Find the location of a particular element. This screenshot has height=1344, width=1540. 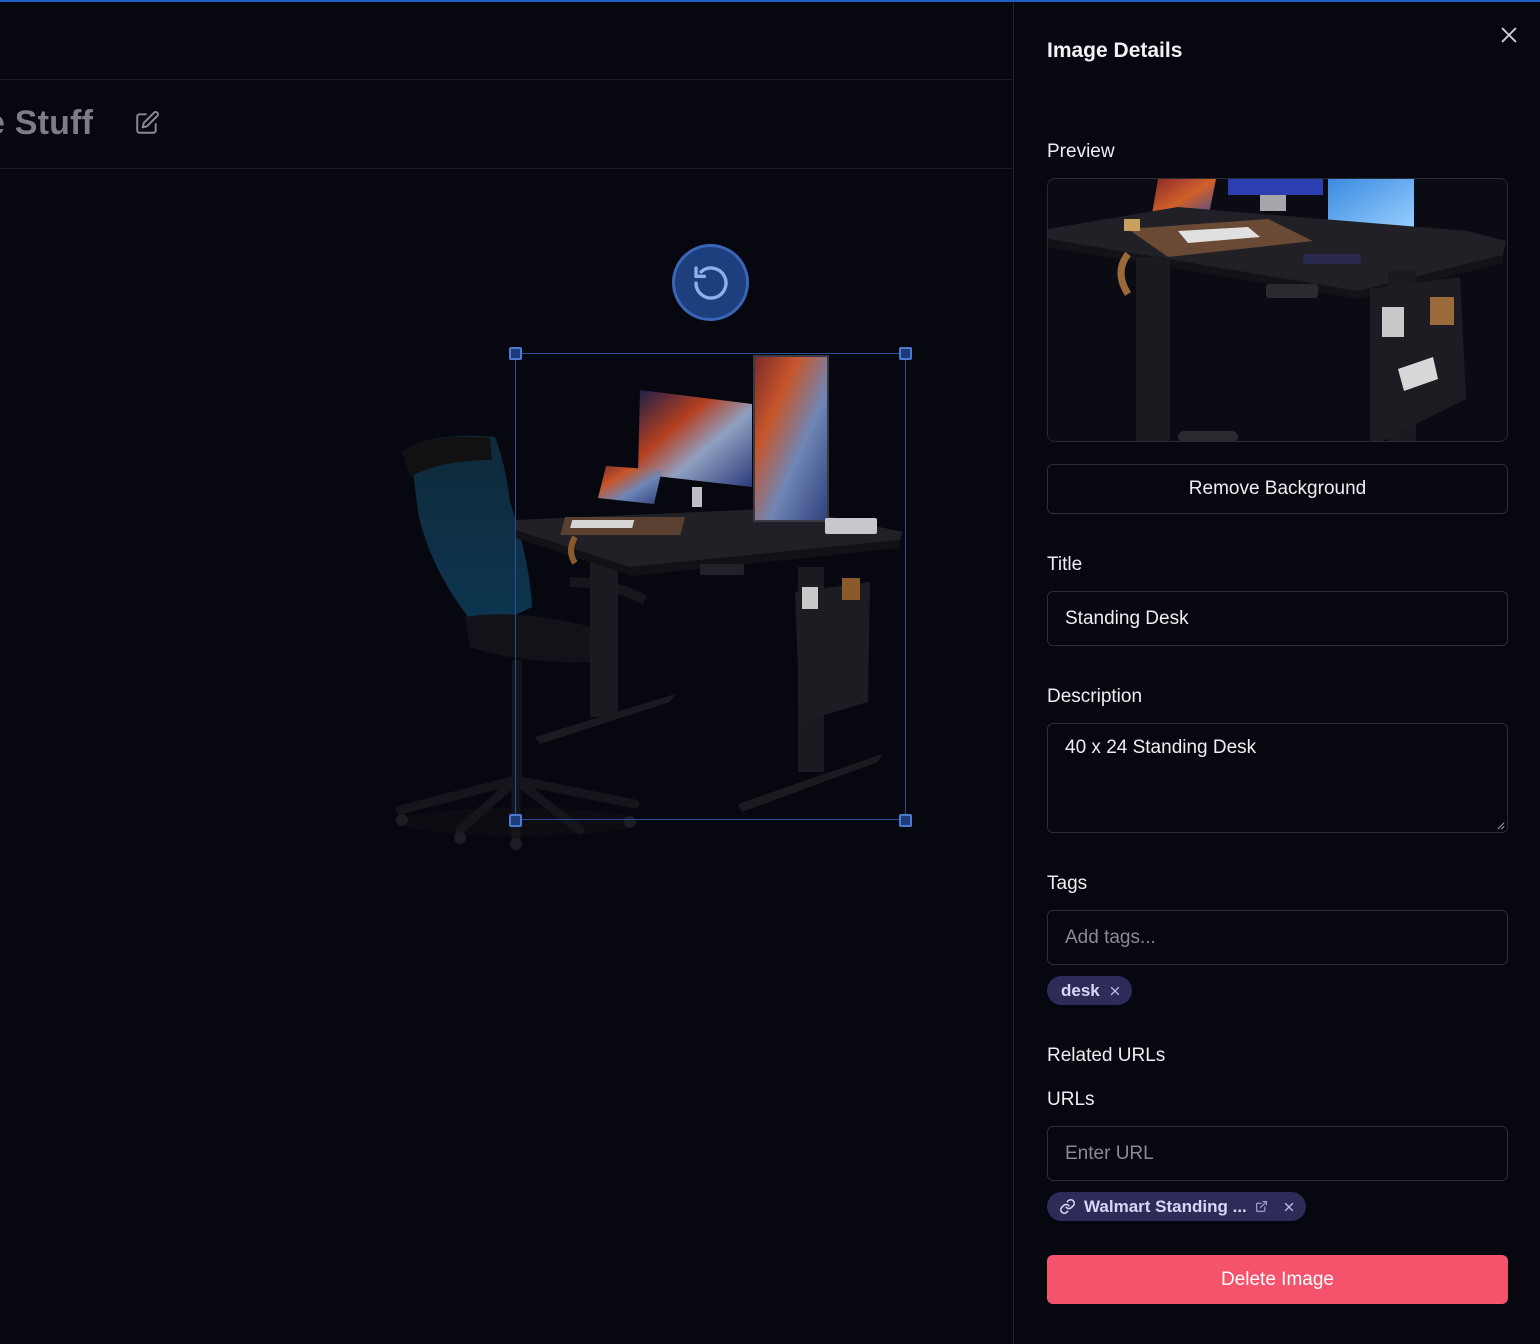

close-icon is located at coordinates (1509, 35).